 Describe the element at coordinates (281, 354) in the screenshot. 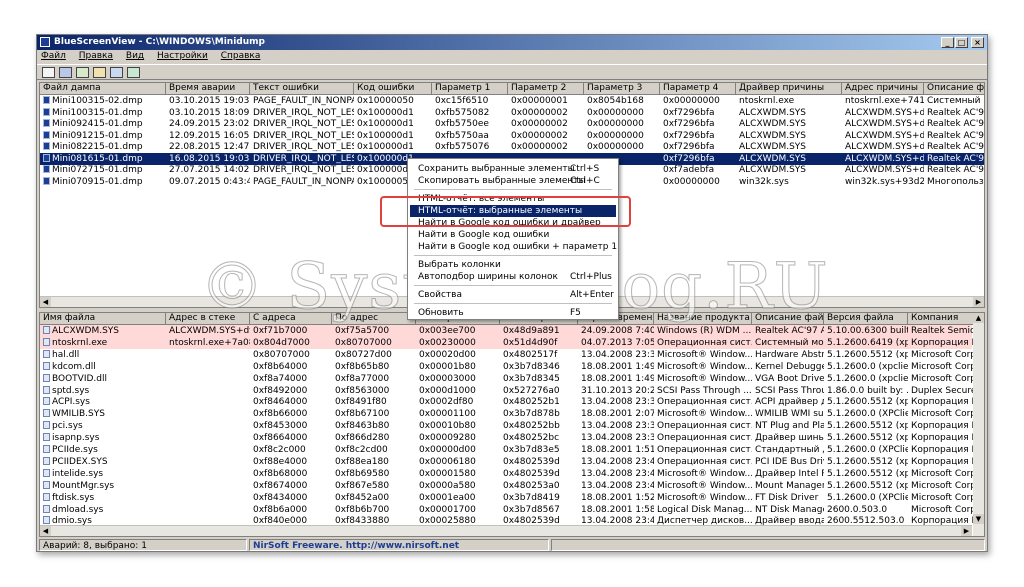

I see `cell-value: 0x80707000` at that location.